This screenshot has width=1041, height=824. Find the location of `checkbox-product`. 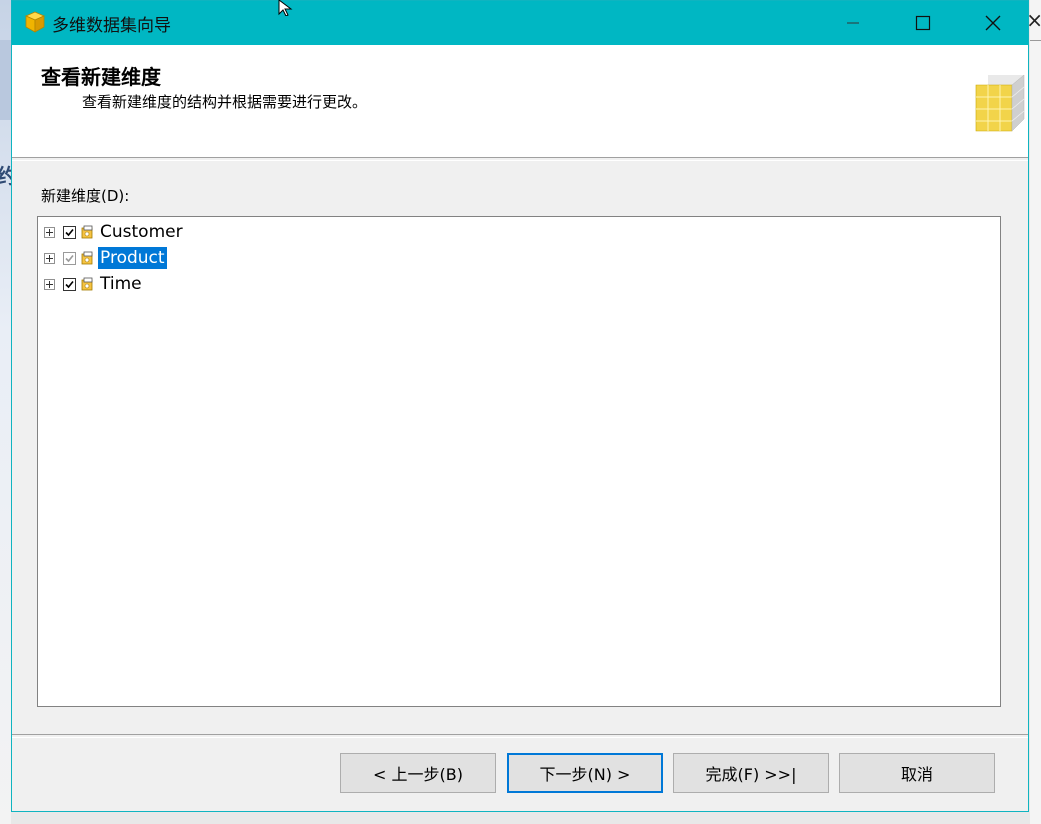

checkbox-product is located at coordinates (69, 258).